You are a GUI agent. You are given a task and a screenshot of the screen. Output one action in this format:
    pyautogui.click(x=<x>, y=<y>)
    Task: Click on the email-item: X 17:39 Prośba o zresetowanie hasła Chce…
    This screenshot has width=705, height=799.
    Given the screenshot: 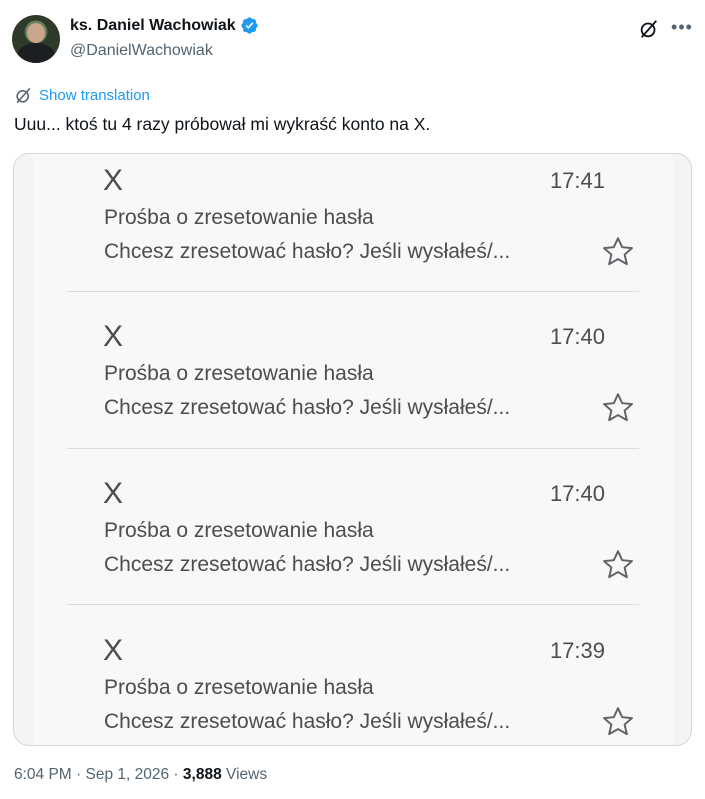 What is the action you would take?
    pyautogui.click(x=353, y=684)
    